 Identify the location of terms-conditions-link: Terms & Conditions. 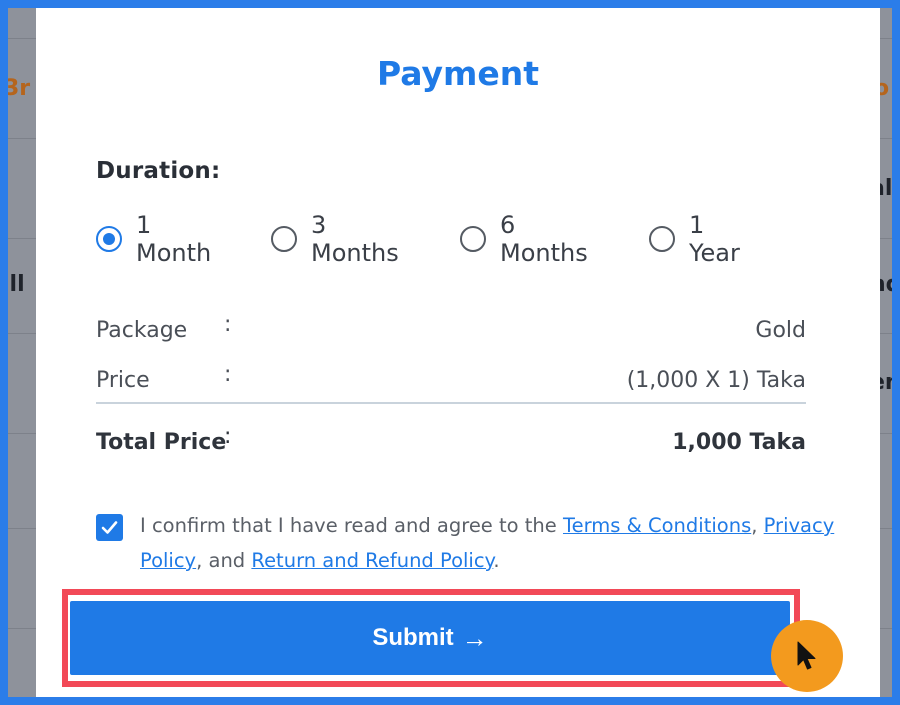
(657, 525).